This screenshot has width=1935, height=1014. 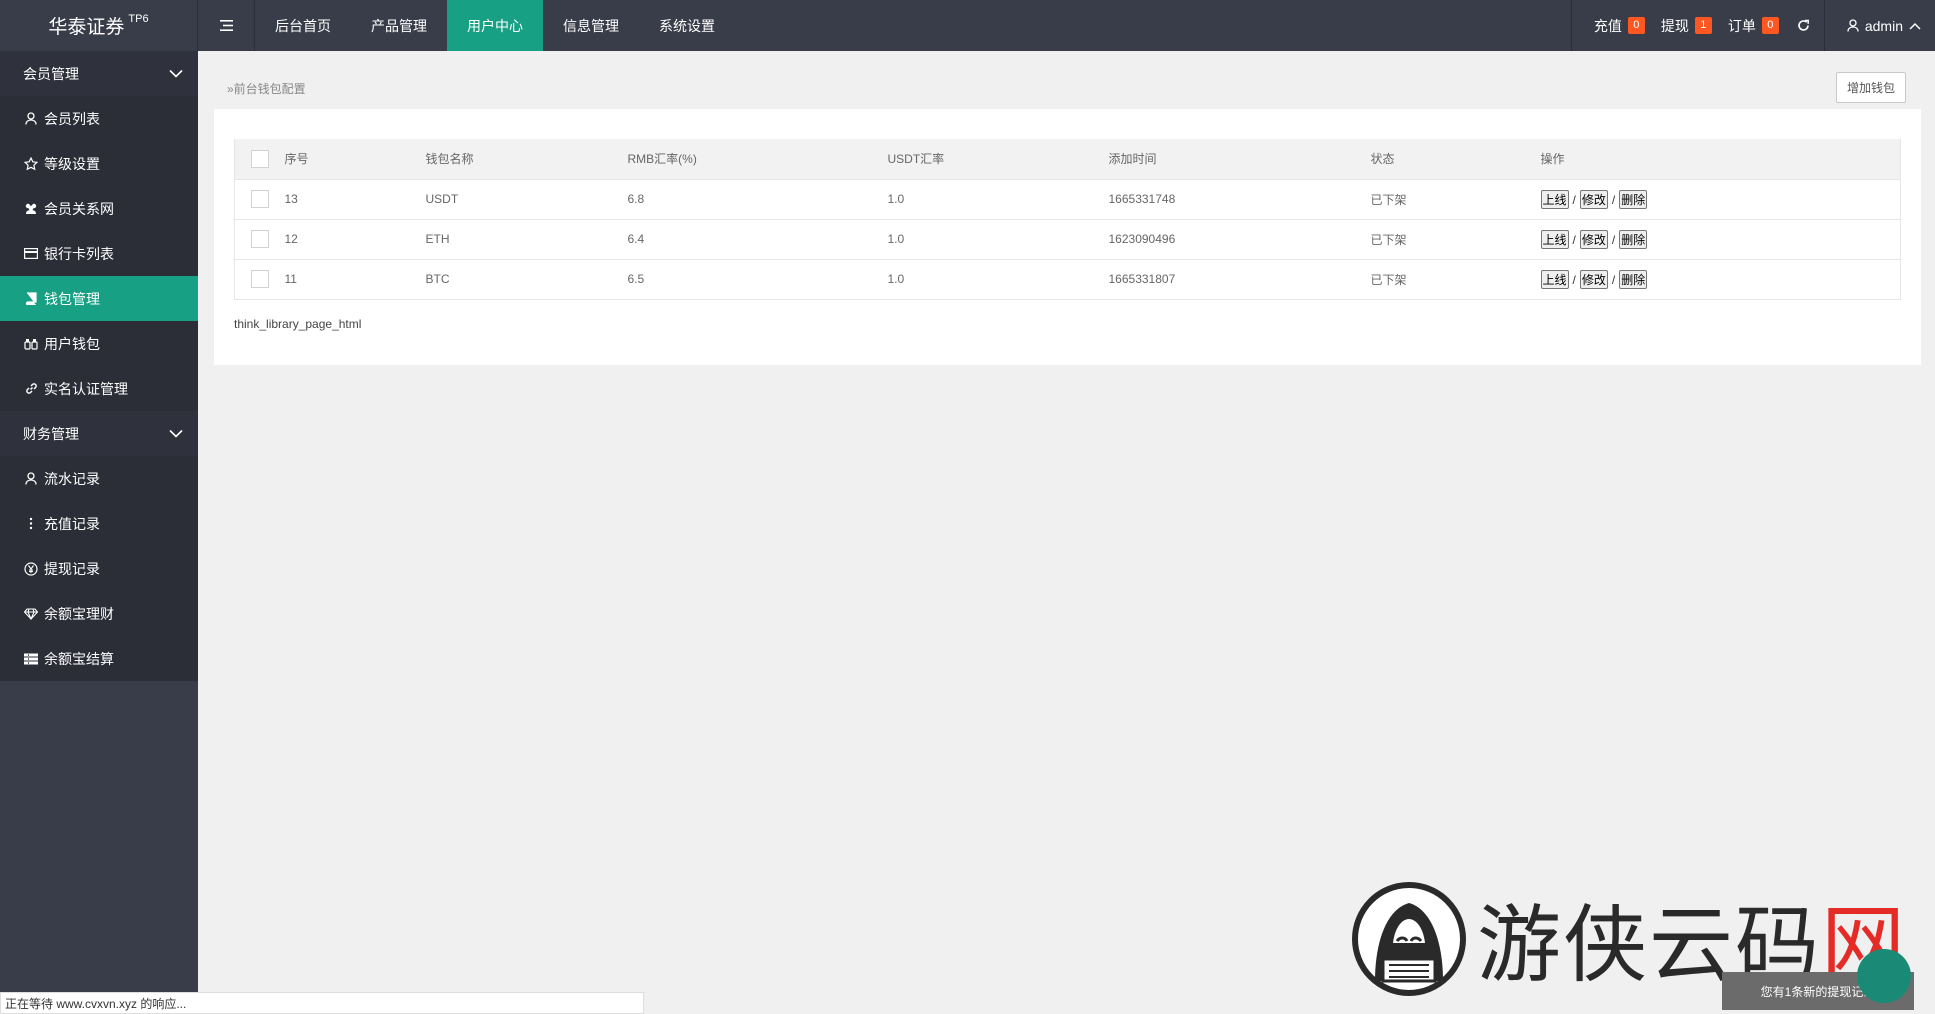 What do you see at coordinates (1753, 26) in the screenshot?
I see `order-link: 订单 0` at bounding box center [1753, 26].